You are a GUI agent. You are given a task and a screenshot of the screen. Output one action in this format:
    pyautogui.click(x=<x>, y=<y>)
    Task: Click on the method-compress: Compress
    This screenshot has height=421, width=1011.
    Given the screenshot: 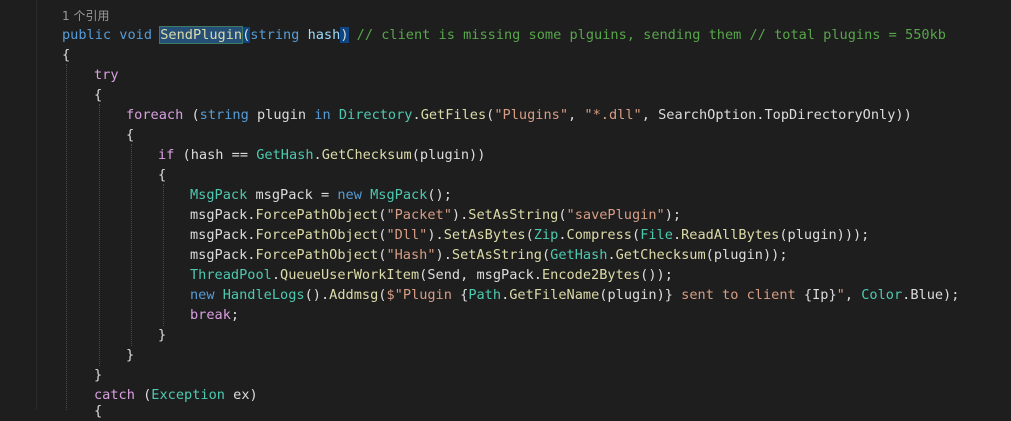 What is the action you would take?
    pyautogui.click(x=599, y=235)
    